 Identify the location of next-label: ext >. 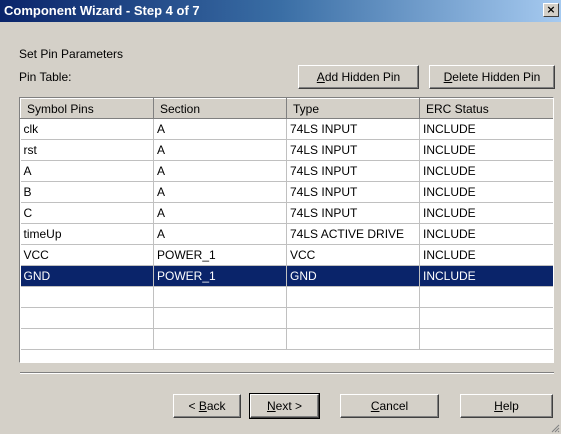
(289, 406).